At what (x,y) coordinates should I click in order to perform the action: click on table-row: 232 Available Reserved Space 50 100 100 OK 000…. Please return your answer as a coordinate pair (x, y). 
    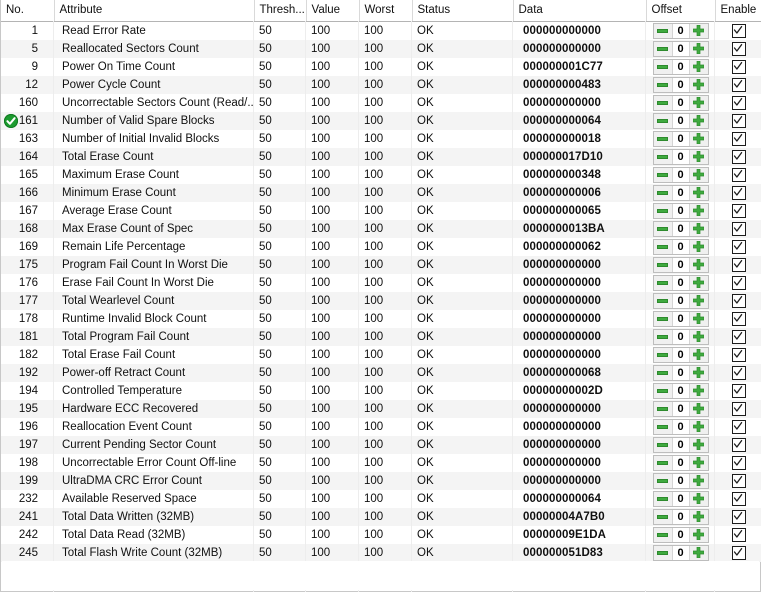
    Looking at the image, I should click on (381, 498).